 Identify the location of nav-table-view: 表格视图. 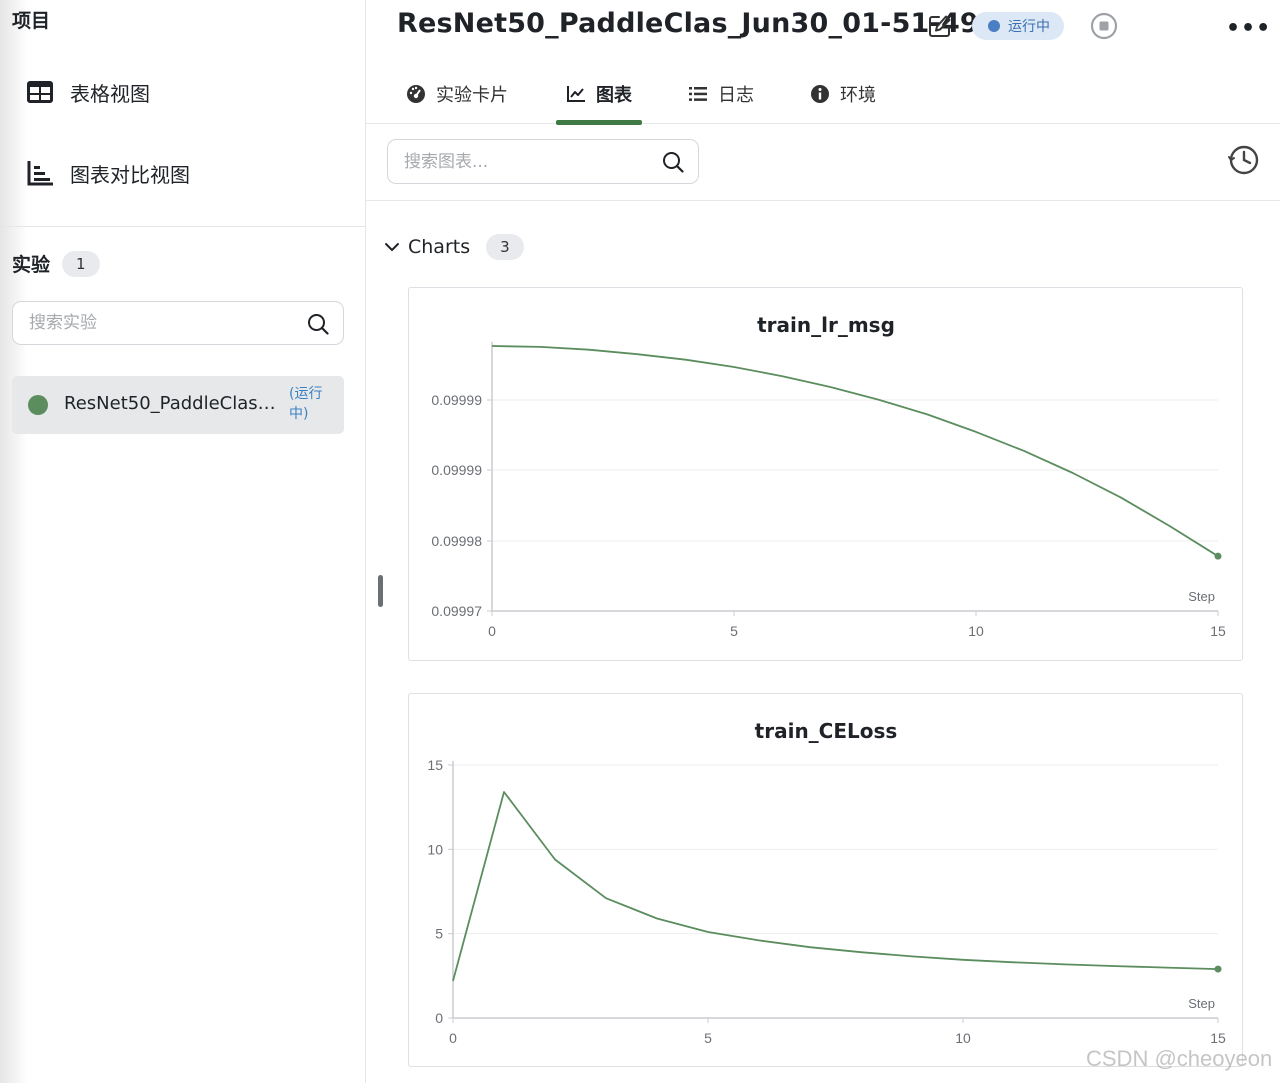
(88, 92).